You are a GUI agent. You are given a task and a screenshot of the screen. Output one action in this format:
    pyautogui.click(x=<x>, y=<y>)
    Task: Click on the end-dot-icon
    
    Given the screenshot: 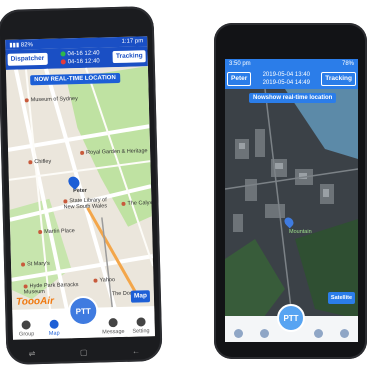 What is the action you would take?
    pyautogui.click(x=63, y=62)
    